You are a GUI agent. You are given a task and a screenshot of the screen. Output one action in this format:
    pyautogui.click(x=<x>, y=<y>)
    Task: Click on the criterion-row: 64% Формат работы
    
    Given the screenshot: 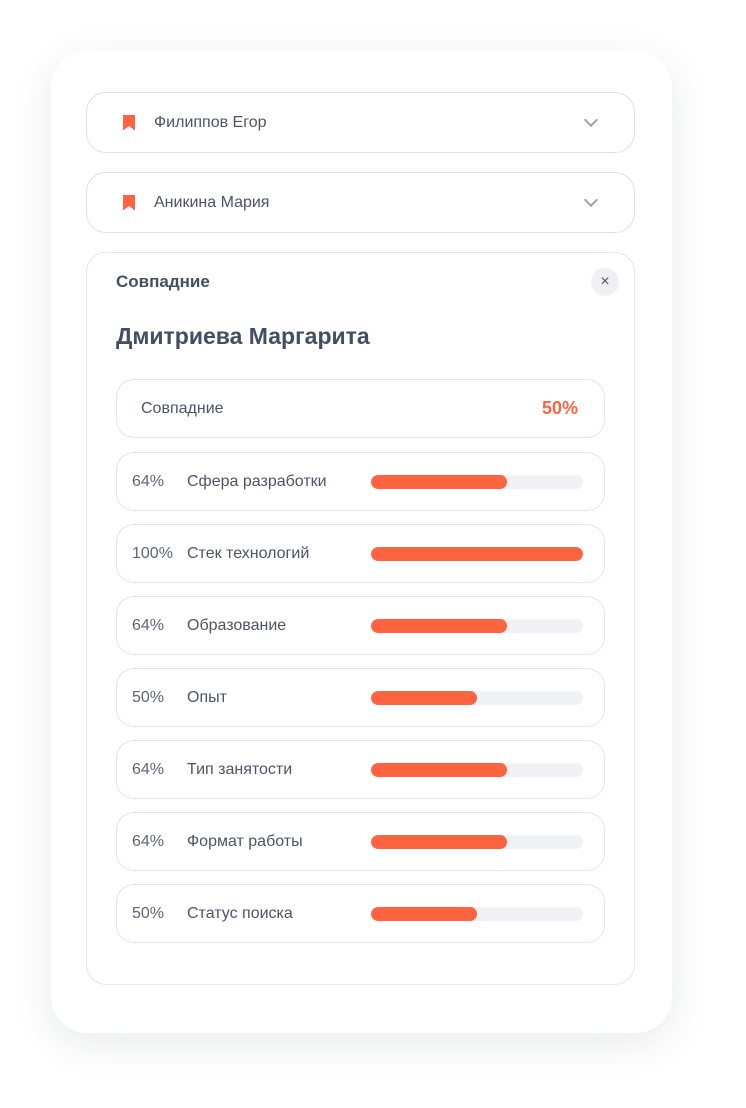 What is the action you would take?
    pyautogui.click(x=360, y=841)
    